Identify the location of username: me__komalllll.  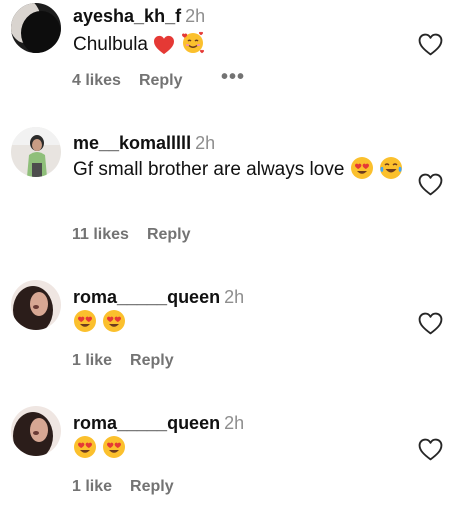
(132, 143).